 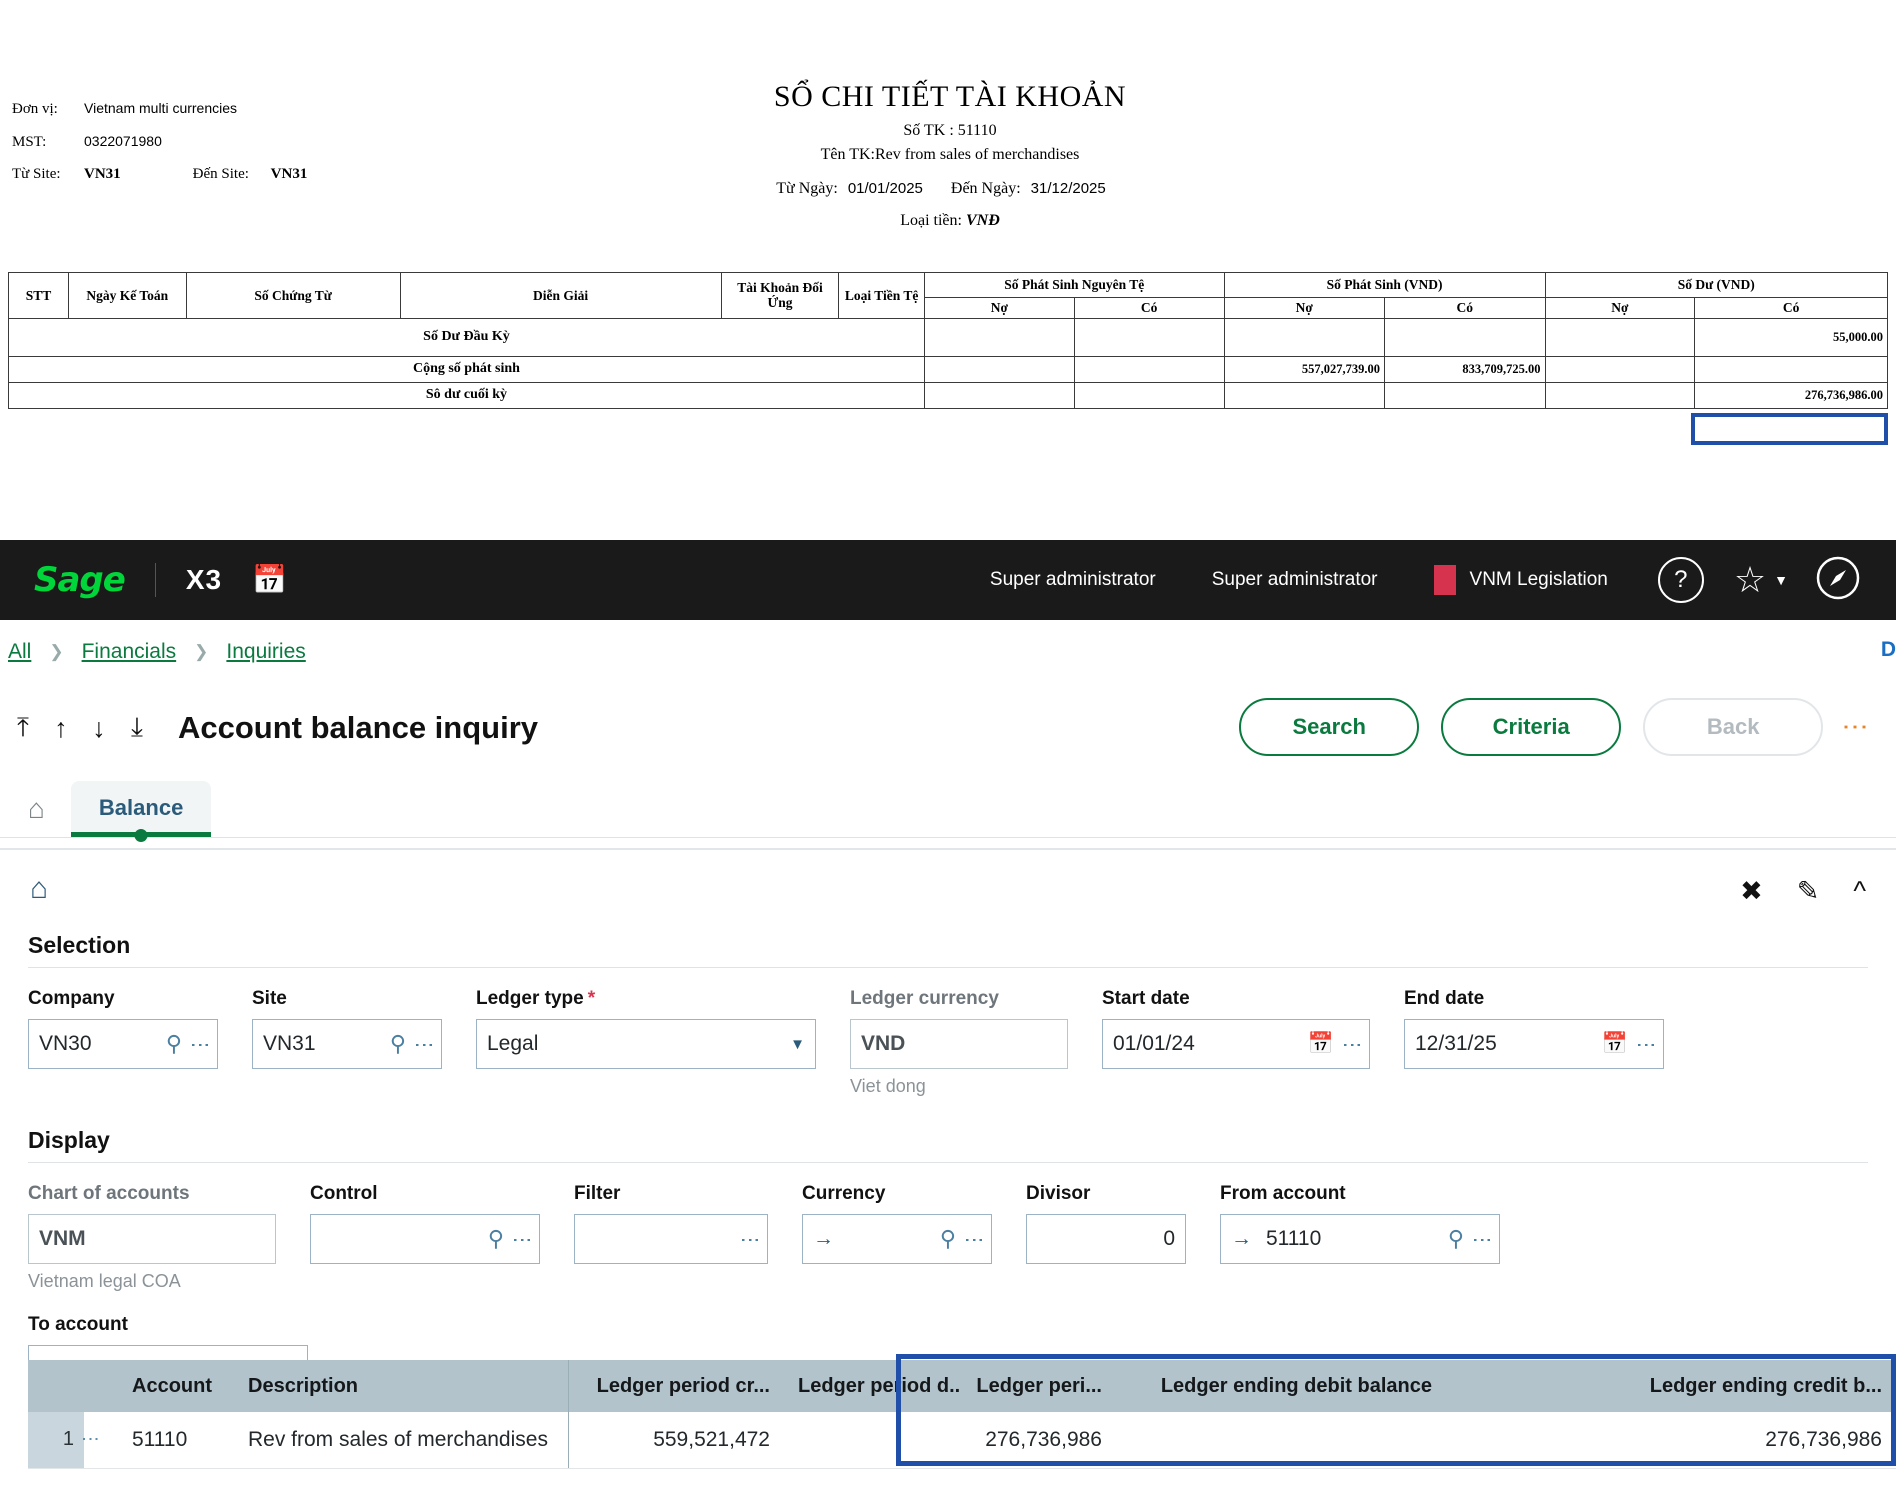 What do you see at coordinates (823, 1238) in the screenshot?
I see `arrow-right-icon: →` at bounding box center [823, 1238].